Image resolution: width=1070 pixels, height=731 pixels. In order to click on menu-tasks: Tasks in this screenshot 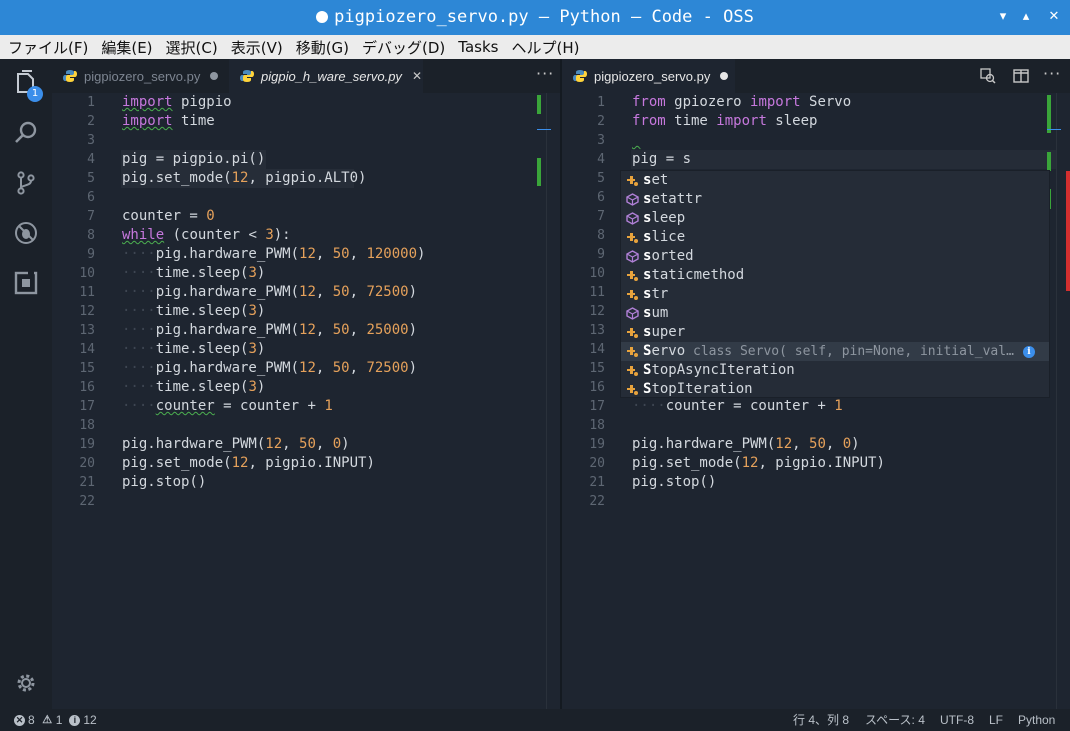, I will do `click(478, 47)`.